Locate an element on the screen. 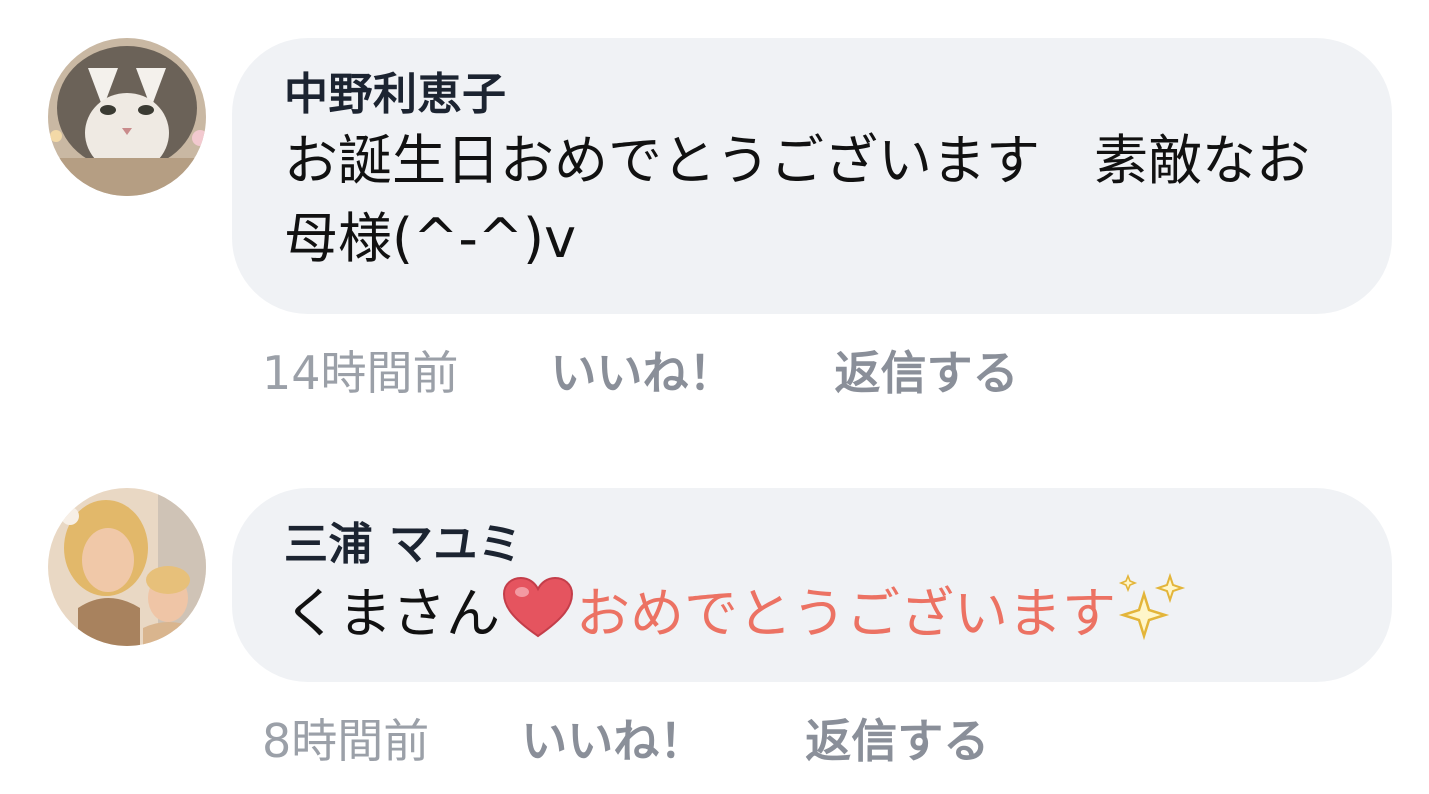 Image resolution: width=1429 pixels, height=794 pixels. comment-author: 三浦 マユミ is located at coordinates (810, 545).